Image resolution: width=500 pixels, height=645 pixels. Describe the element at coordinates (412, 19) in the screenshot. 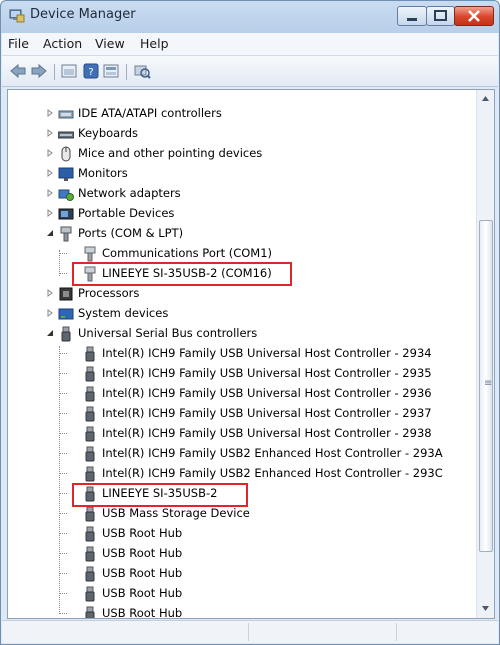

I see `minimize-icon` at that location.